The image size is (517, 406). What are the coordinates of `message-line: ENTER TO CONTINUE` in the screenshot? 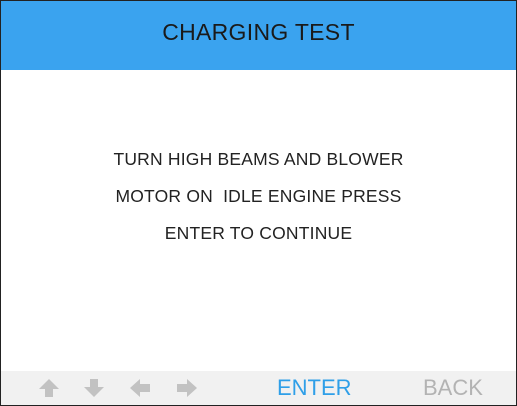 It's located at (258, 233).